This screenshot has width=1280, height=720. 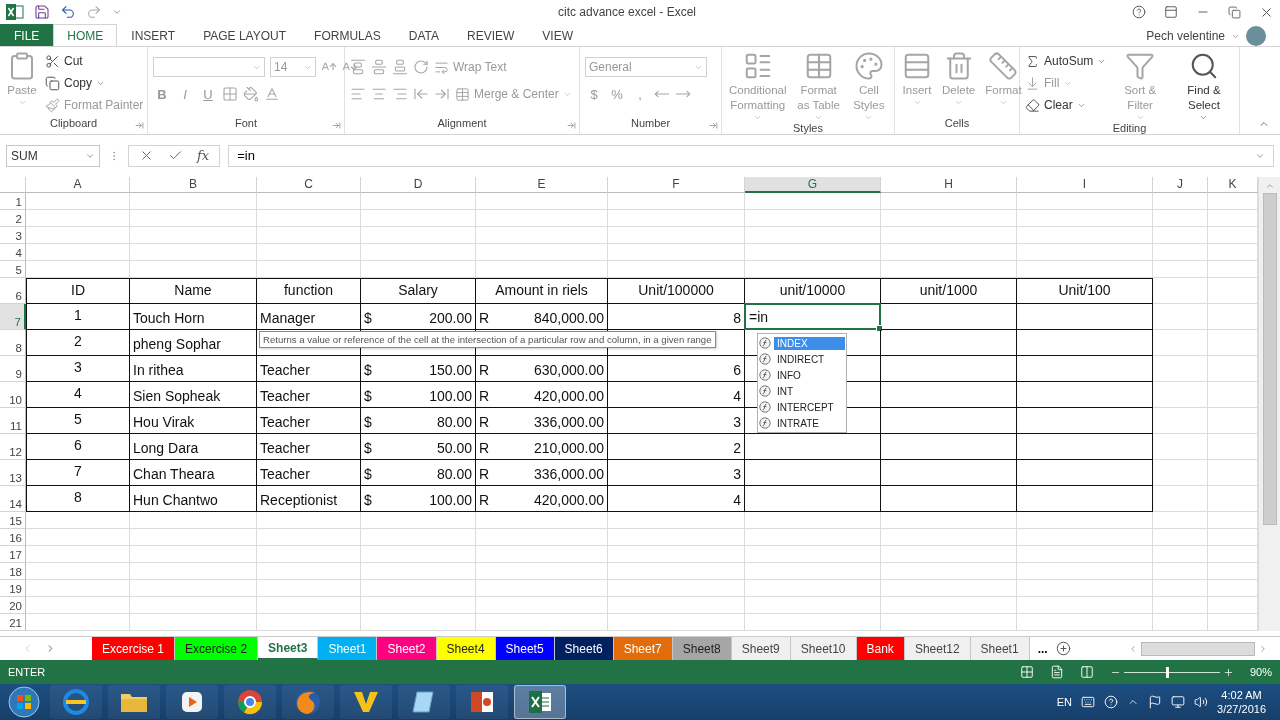 I want to click on row-header: 17, so click(x=13, y=554).